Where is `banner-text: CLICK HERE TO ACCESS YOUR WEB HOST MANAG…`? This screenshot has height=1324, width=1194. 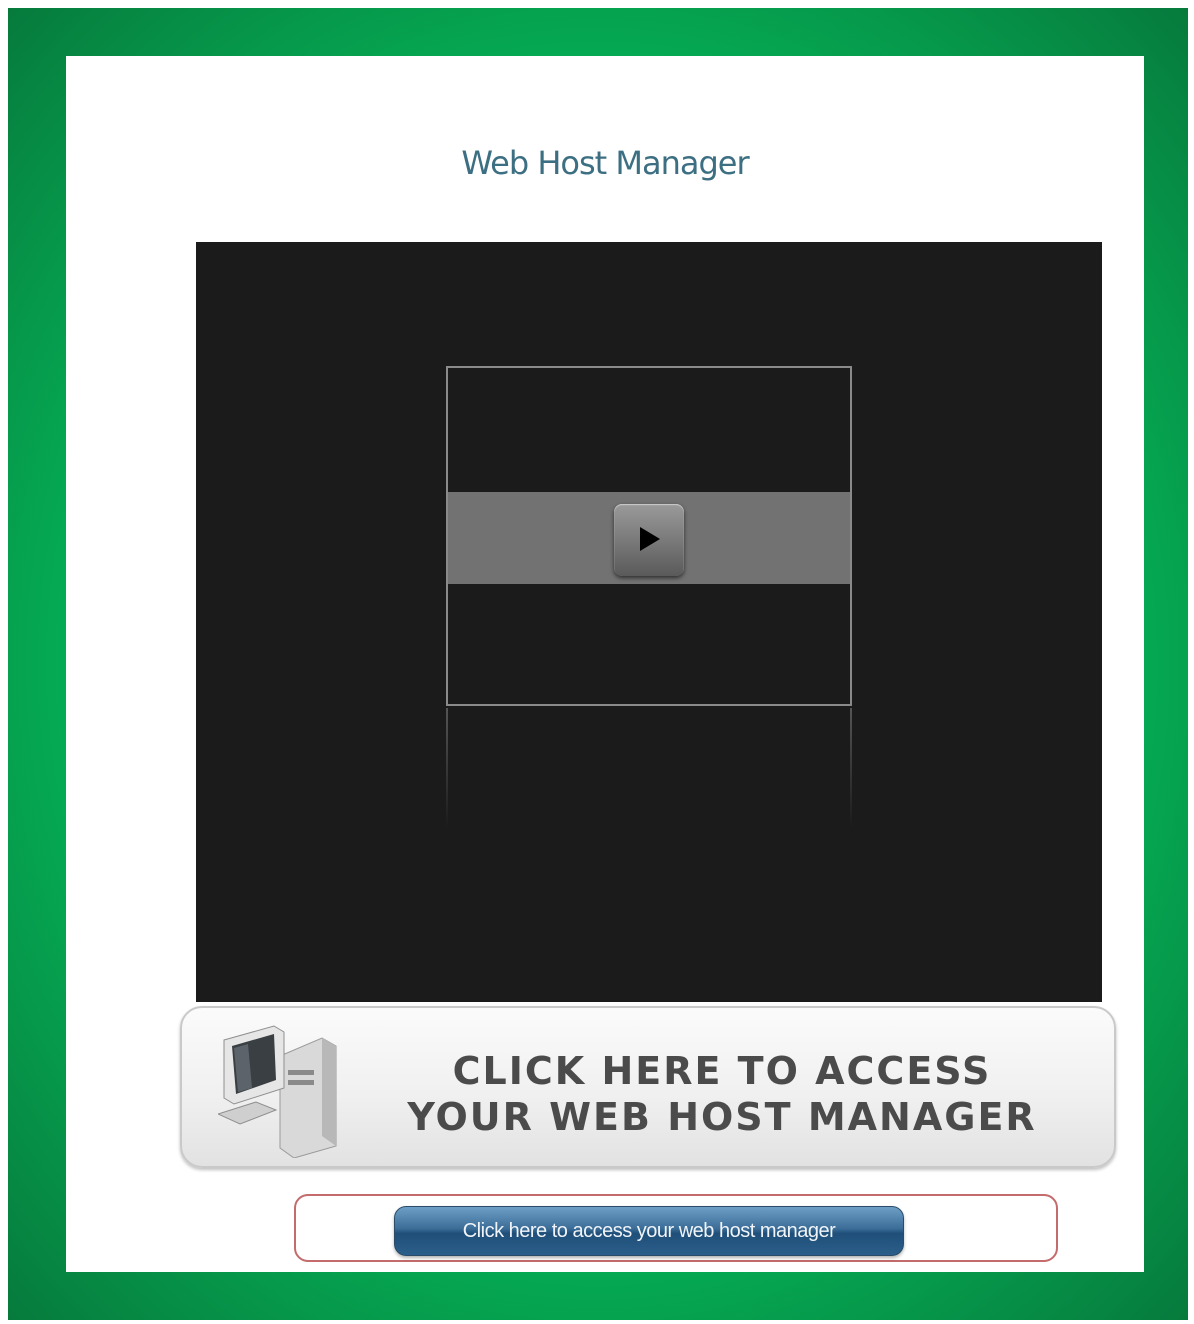 banner-text: CLICK HERE TO ACCESS YOUR WEB HOST MANAG… is located at coordinates (722, 1094).